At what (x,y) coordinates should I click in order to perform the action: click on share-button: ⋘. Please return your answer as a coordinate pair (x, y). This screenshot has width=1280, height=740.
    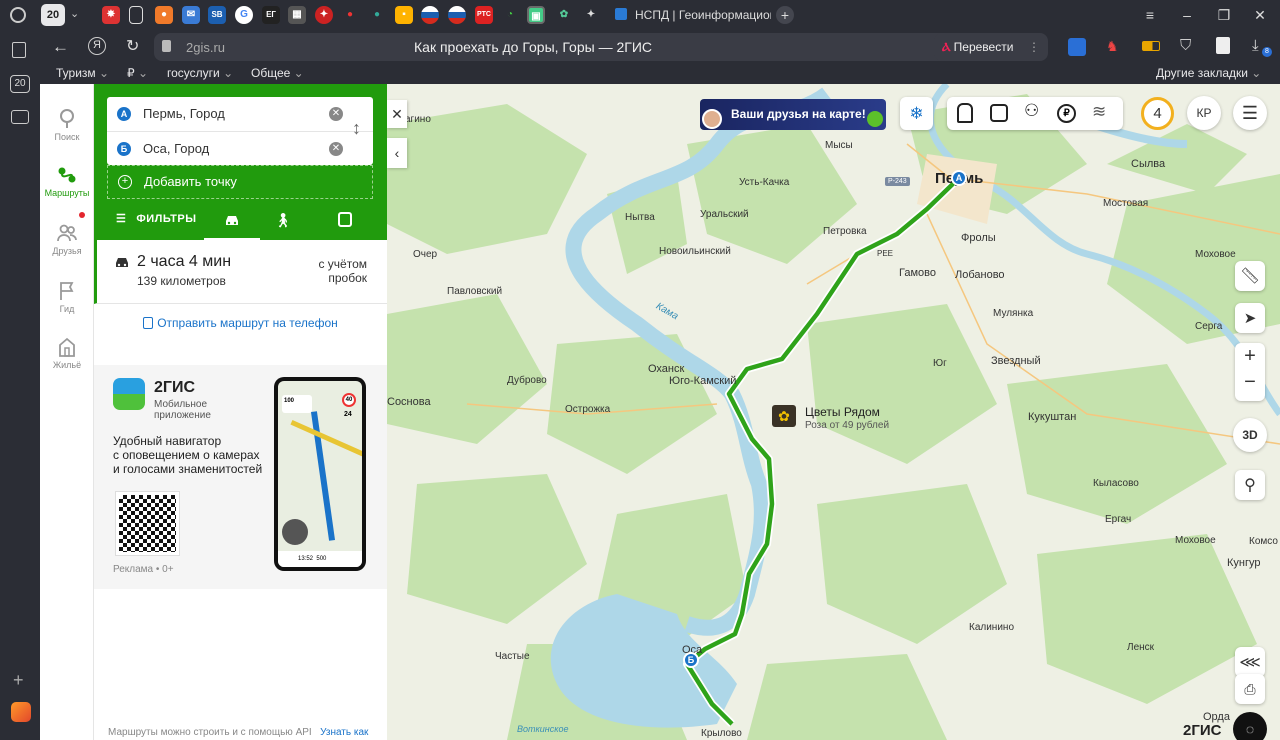
    Looking at the image, I should click on (1250, 662).